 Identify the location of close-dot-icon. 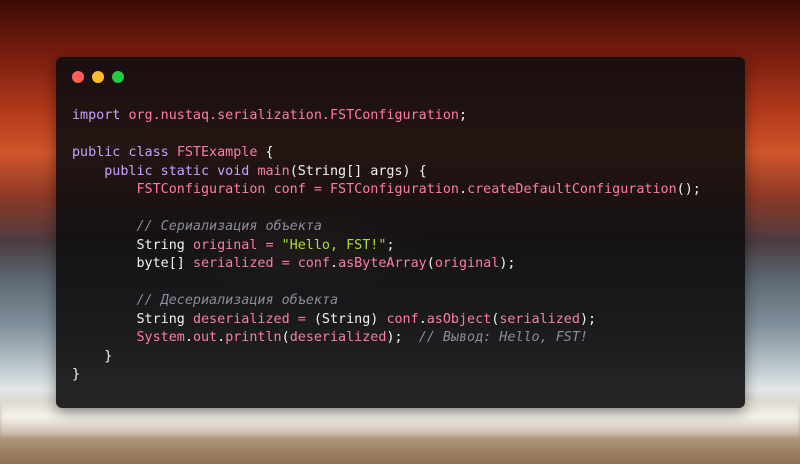
(78, 77).